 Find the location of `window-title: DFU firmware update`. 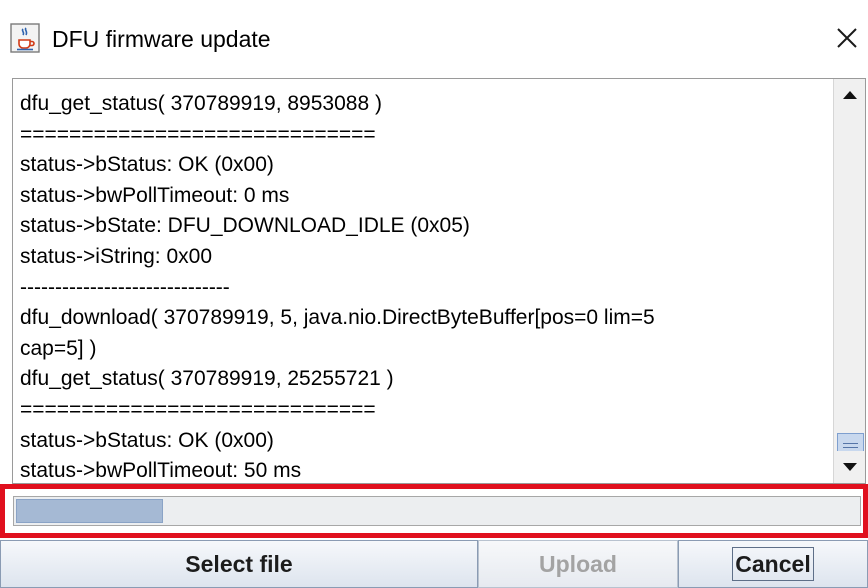

window-title: DFU firmware update is located at coordinates (161, 39).